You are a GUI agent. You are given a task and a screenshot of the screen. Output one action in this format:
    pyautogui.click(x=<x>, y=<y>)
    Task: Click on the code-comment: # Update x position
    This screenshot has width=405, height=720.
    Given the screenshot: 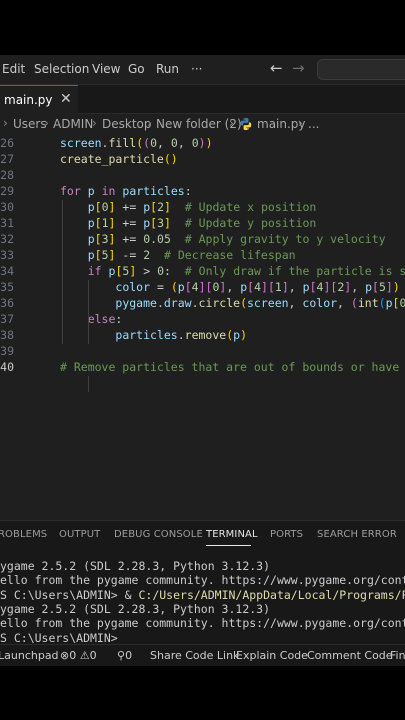 What is the action you would take?
    pyautogui.click(x=250, y=207)
    